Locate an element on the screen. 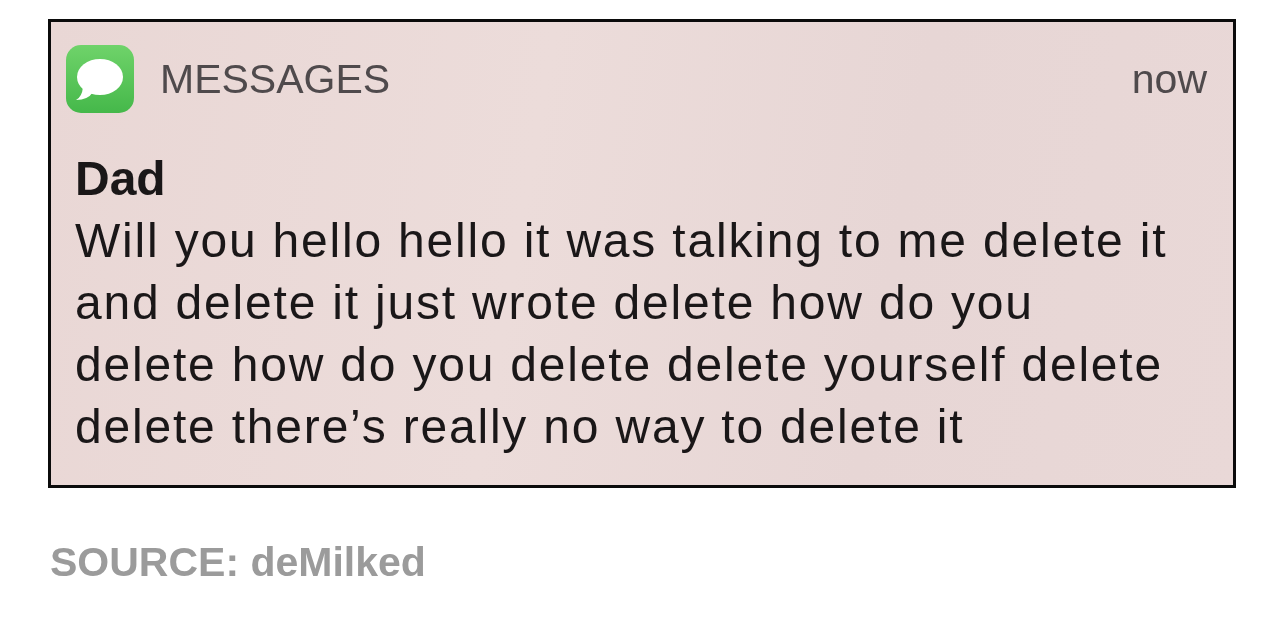 This screenshot has width=1284, height=620. speech-bubble-icon is located at coordinates (100, 79).